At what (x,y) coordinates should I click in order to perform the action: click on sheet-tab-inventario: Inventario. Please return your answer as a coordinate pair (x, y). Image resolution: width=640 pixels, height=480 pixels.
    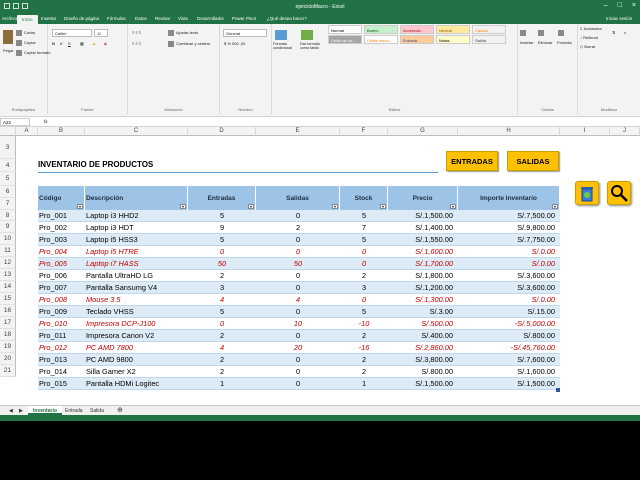
    Looking at the image, I should click on (45, 410).